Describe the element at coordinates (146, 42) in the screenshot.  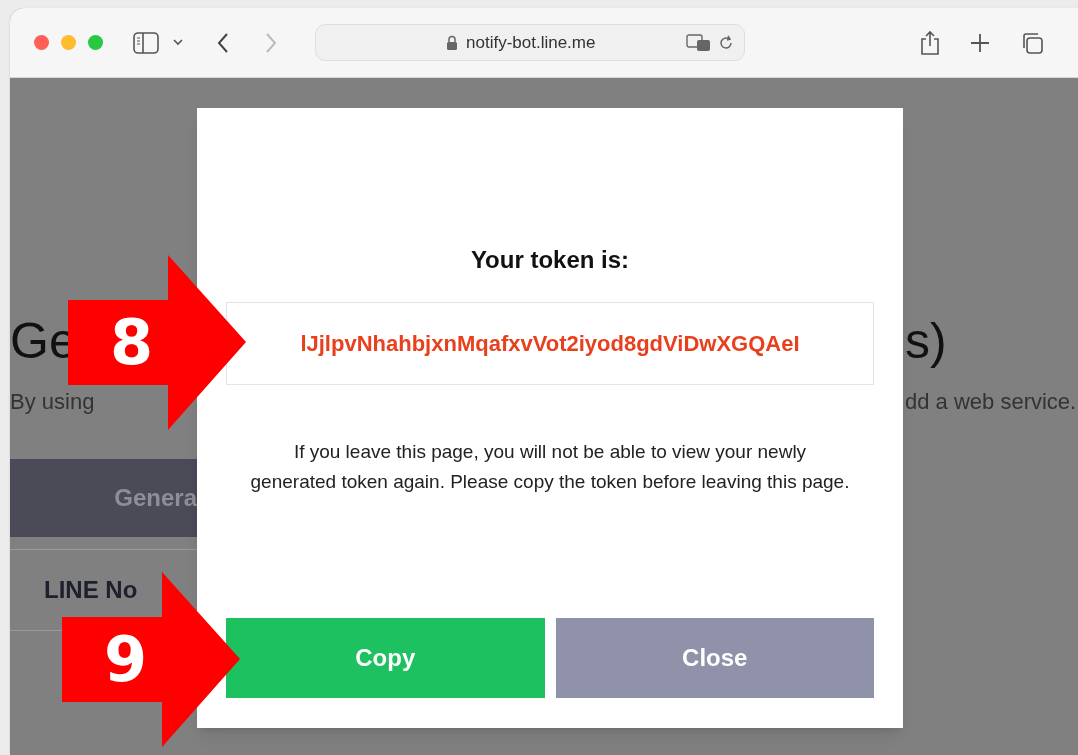
I see `sidebar-icon` at that location.